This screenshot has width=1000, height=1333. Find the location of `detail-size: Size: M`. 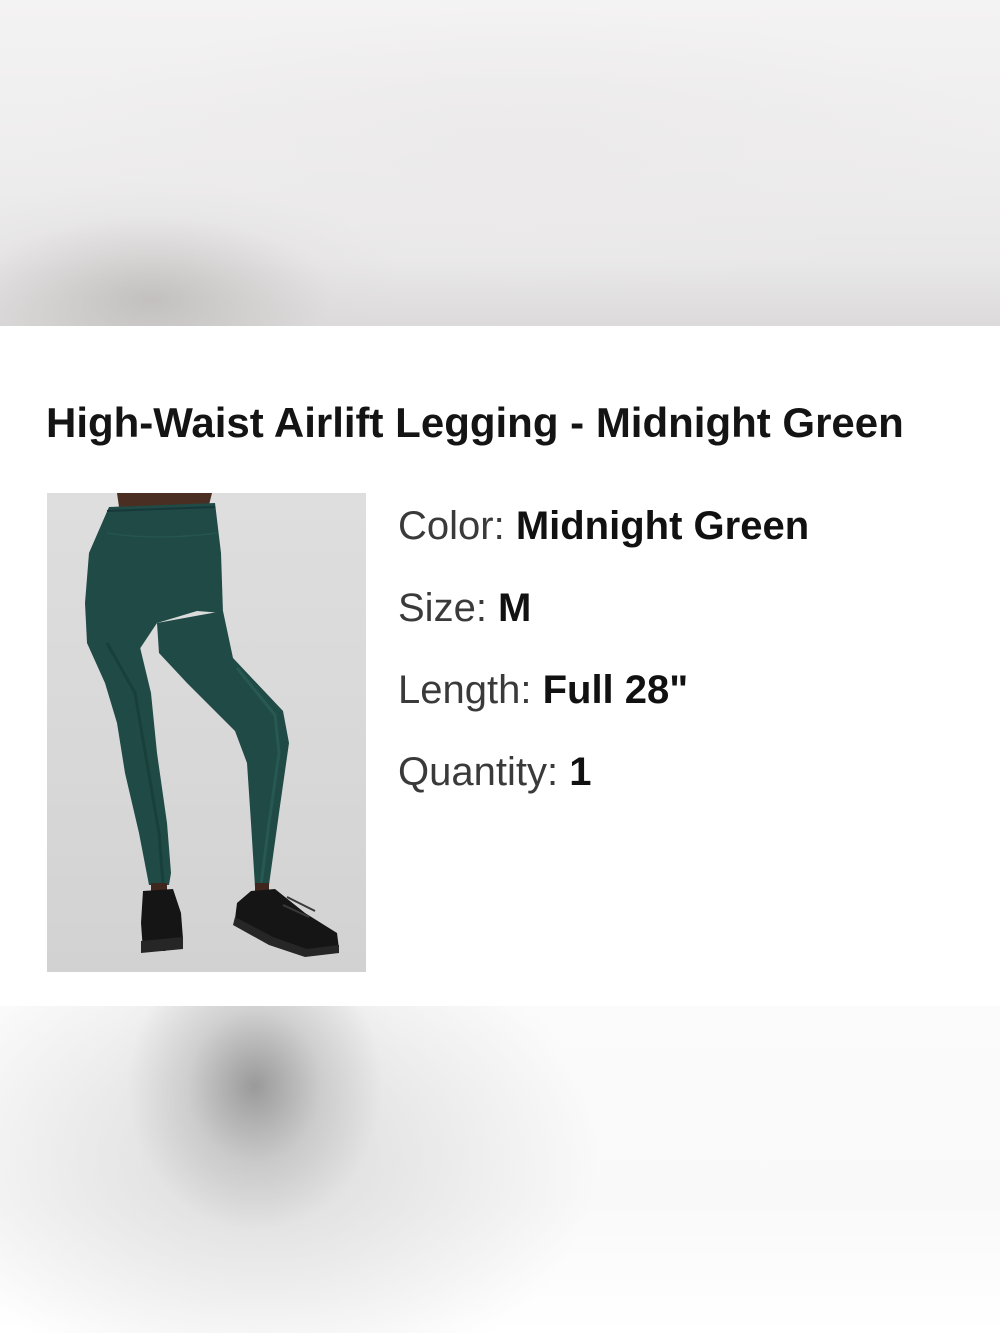

detail-size: Size: M is located at coordinates (688, 621).